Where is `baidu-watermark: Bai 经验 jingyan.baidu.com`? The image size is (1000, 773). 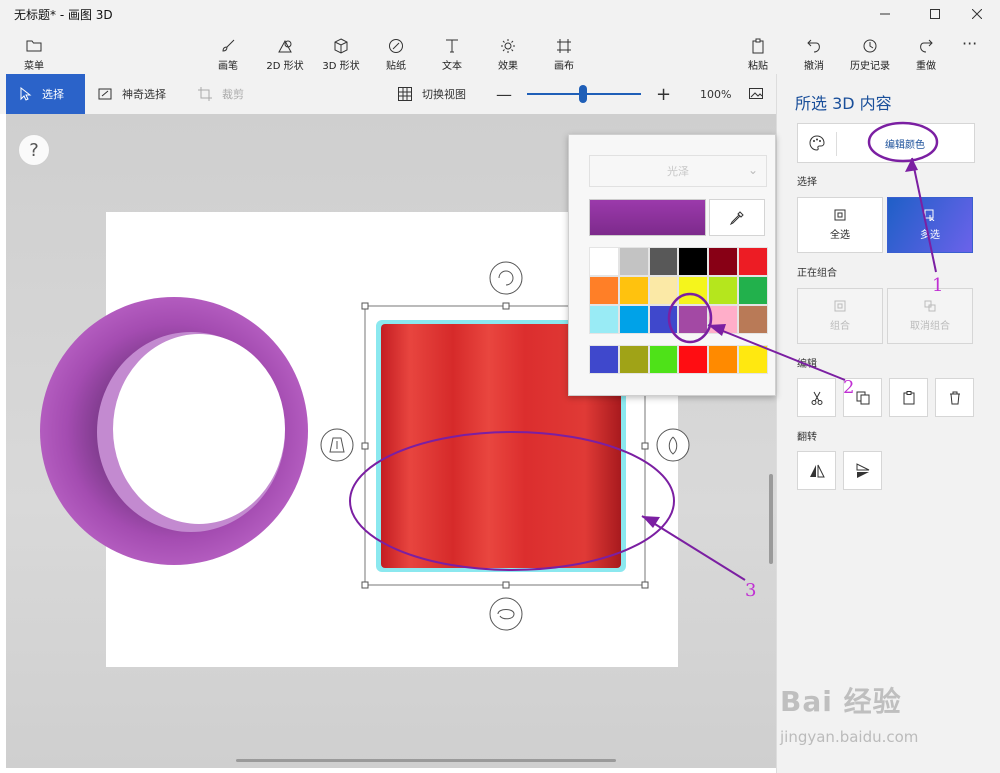
baidu-watermark: Bai 经验 jingyan.baidu.com is located at coordinates (865, 720).